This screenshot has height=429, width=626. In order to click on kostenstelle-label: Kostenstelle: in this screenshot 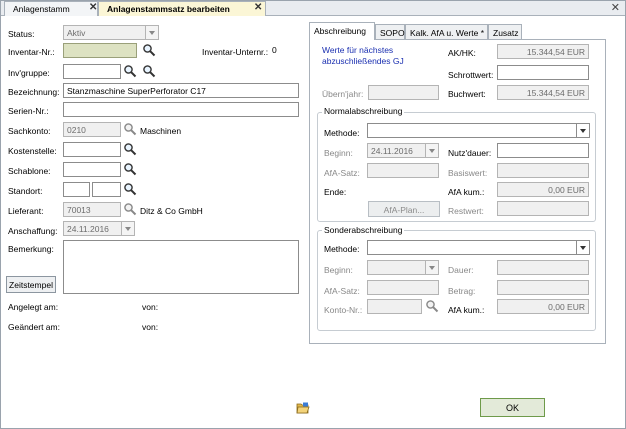, I will do `click(32, 151)`.